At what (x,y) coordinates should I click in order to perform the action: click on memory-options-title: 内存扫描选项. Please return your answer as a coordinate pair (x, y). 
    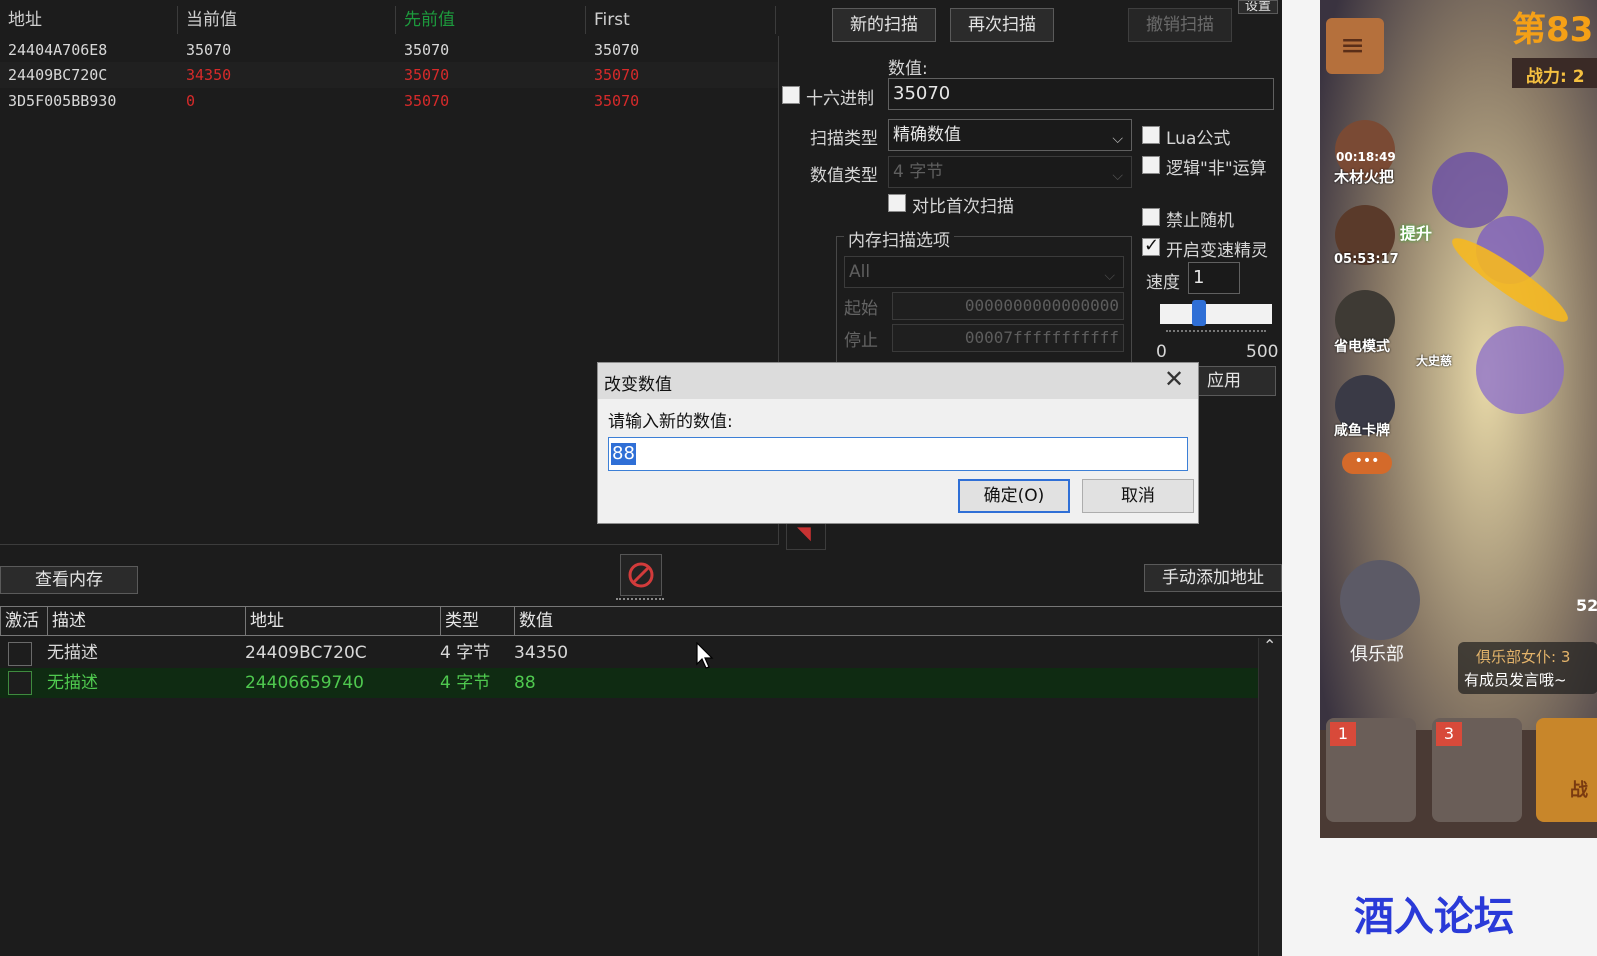
    Looking at the image, I should click on (899, 238).